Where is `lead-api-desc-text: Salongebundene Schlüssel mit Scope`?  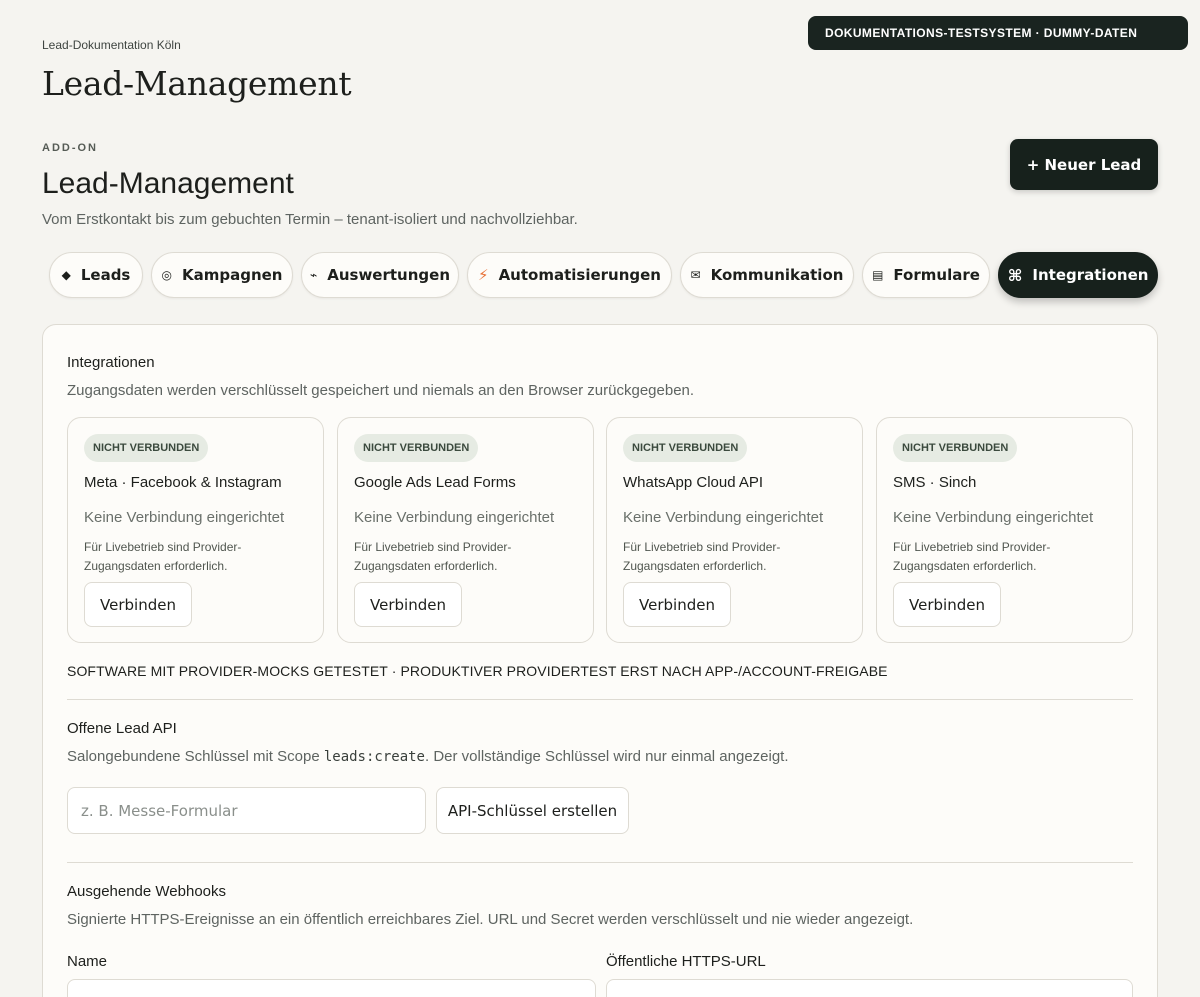
lead-api-desc-text: Salongebundene Schlüssel mit Scope is located at coordinates (195, 756).